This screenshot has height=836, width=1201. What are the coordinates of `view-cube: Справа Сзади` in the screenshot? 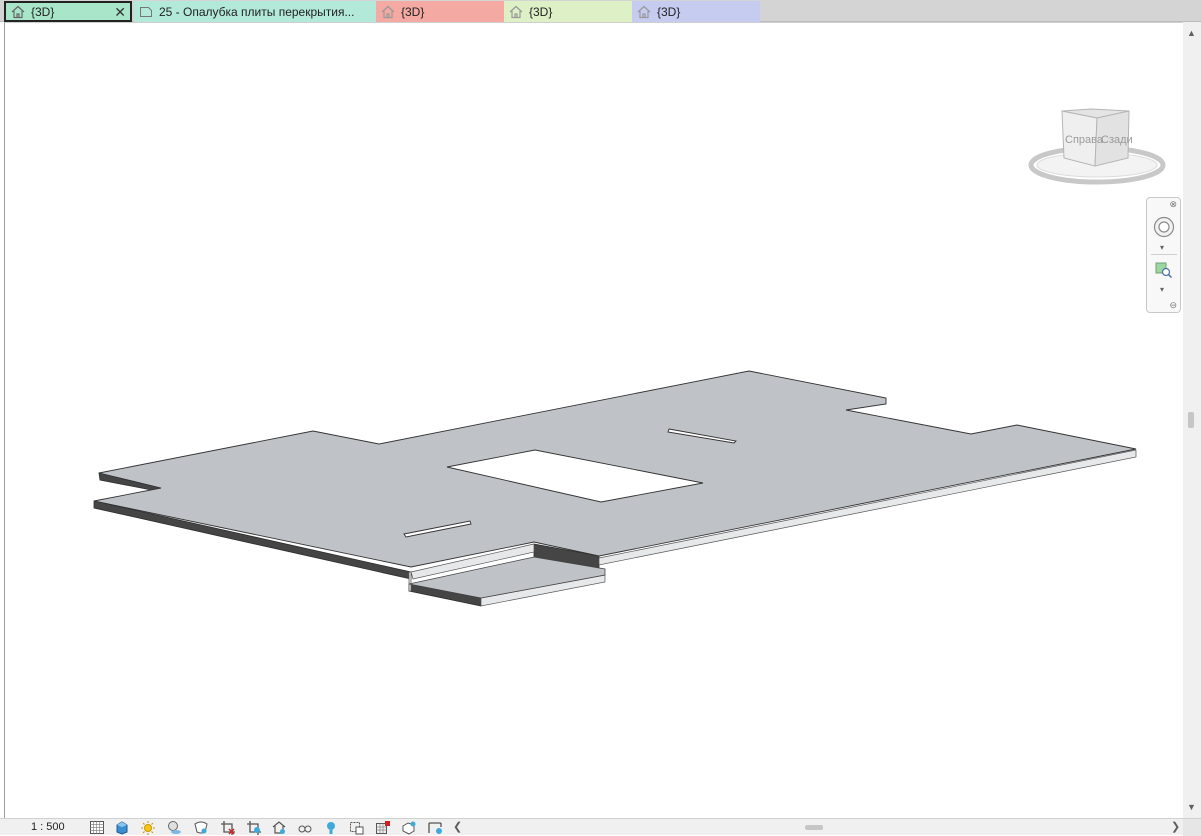 It's located at (1097, 148).